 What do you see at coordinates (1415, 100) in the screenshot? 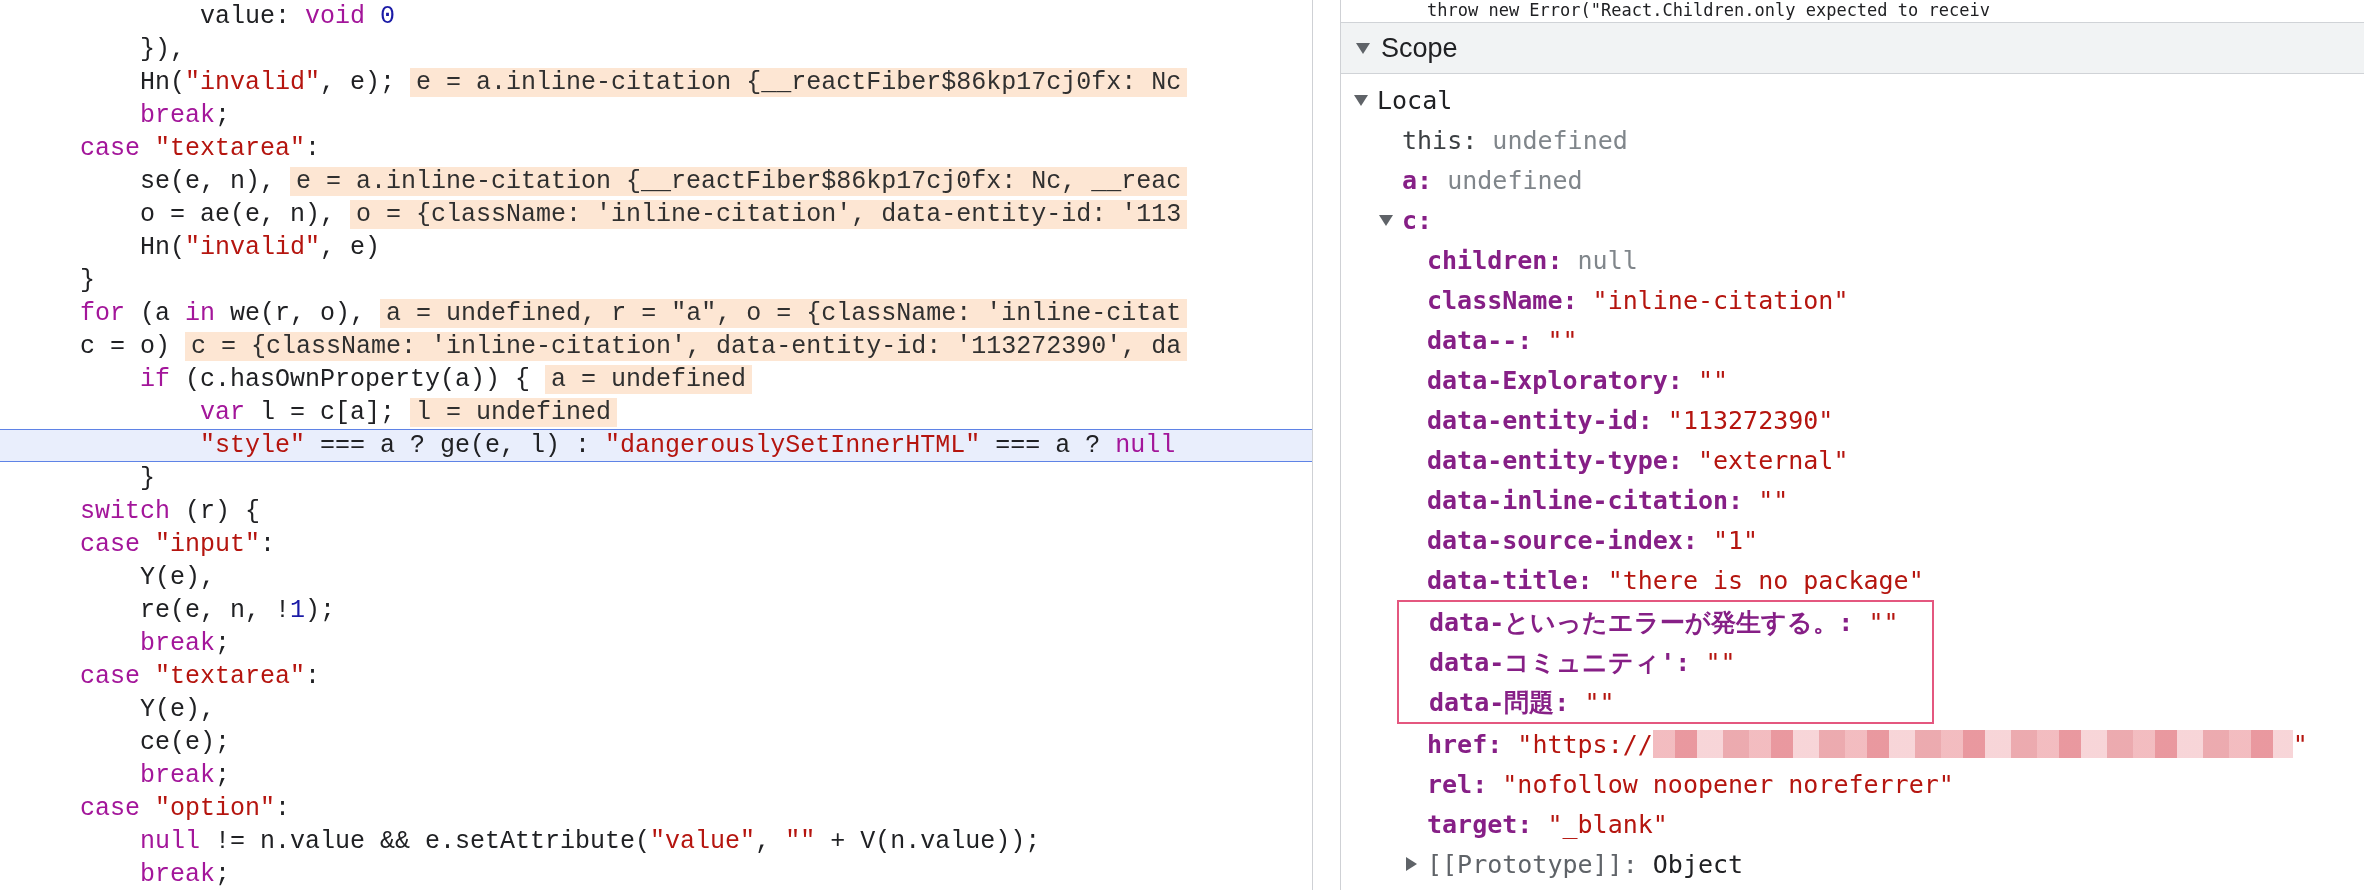
I see `scope-group-label: Local` at bounding box center [1415, 100].